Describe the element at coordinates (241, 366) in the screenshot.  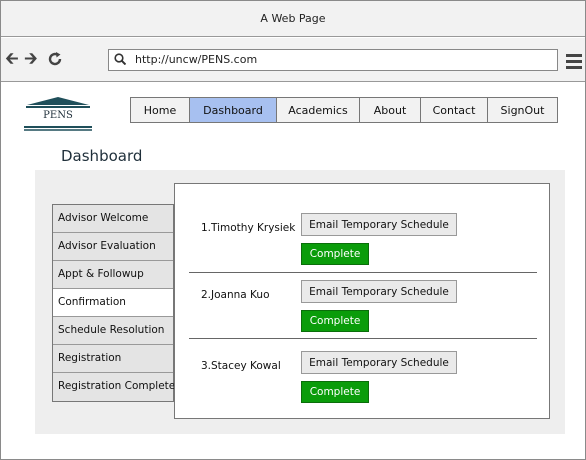
I see `student-name: 3.Stacey Kowal` at that location.